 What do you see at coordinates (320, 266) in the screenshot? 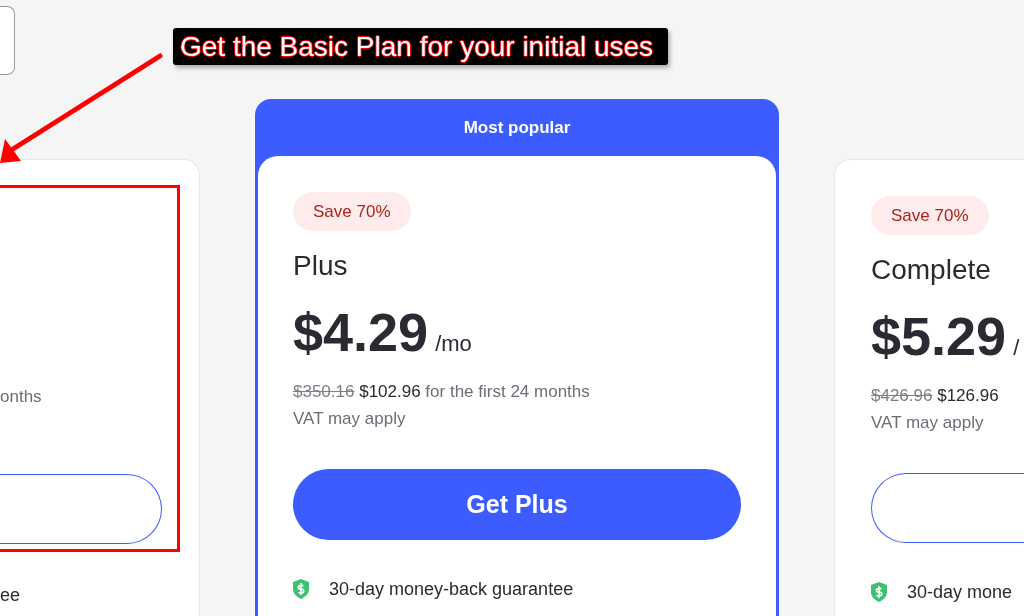
I see `plan-name: Plus` at bounding box center [320, 266].